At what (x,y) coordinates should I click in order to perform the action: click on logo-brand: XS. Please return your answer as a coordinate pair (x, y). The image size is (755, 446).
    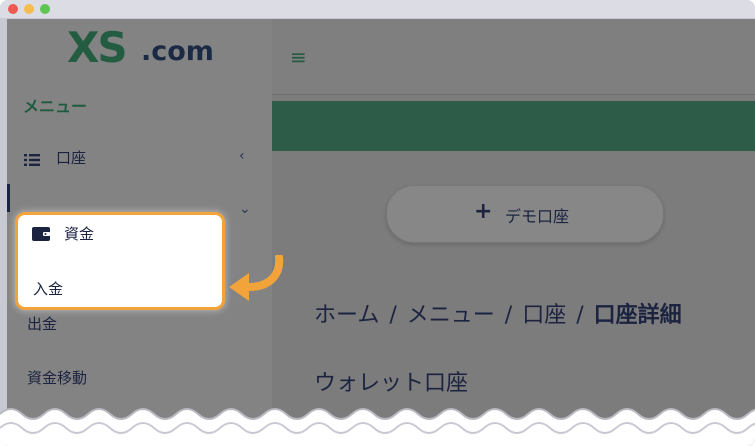
    Looking at the image, I should click on (97, 47).